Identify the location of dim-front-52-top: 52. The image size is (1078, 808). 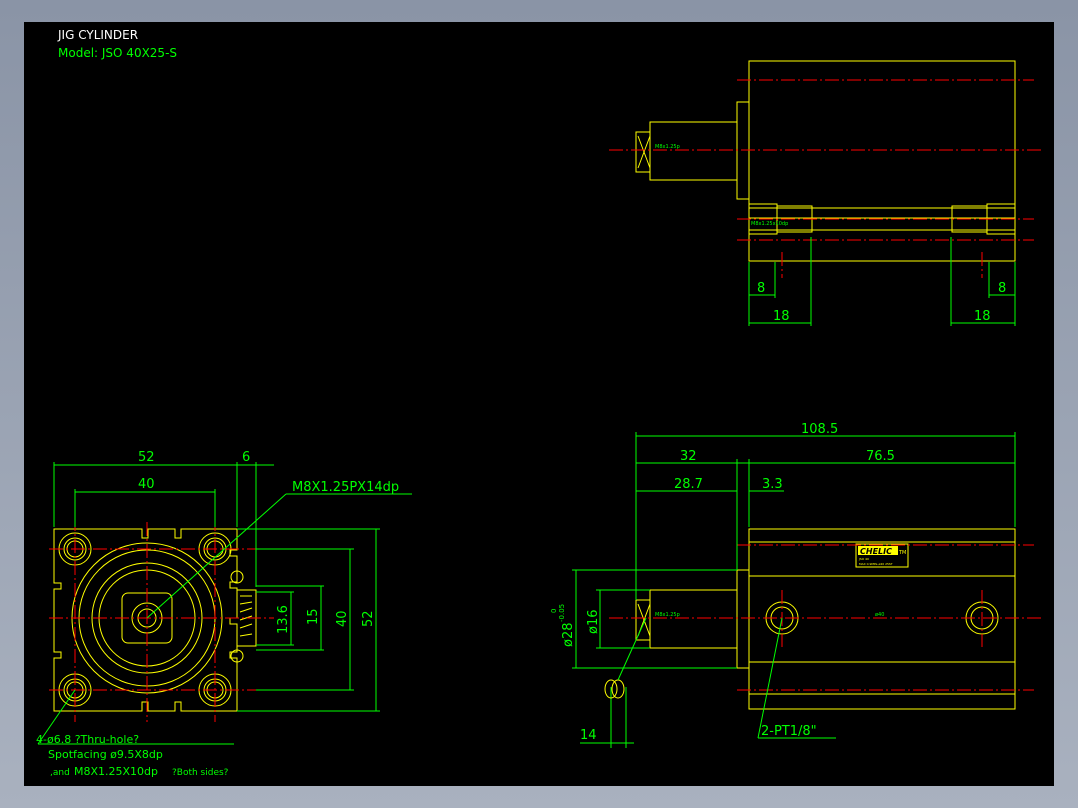
(146, 457).